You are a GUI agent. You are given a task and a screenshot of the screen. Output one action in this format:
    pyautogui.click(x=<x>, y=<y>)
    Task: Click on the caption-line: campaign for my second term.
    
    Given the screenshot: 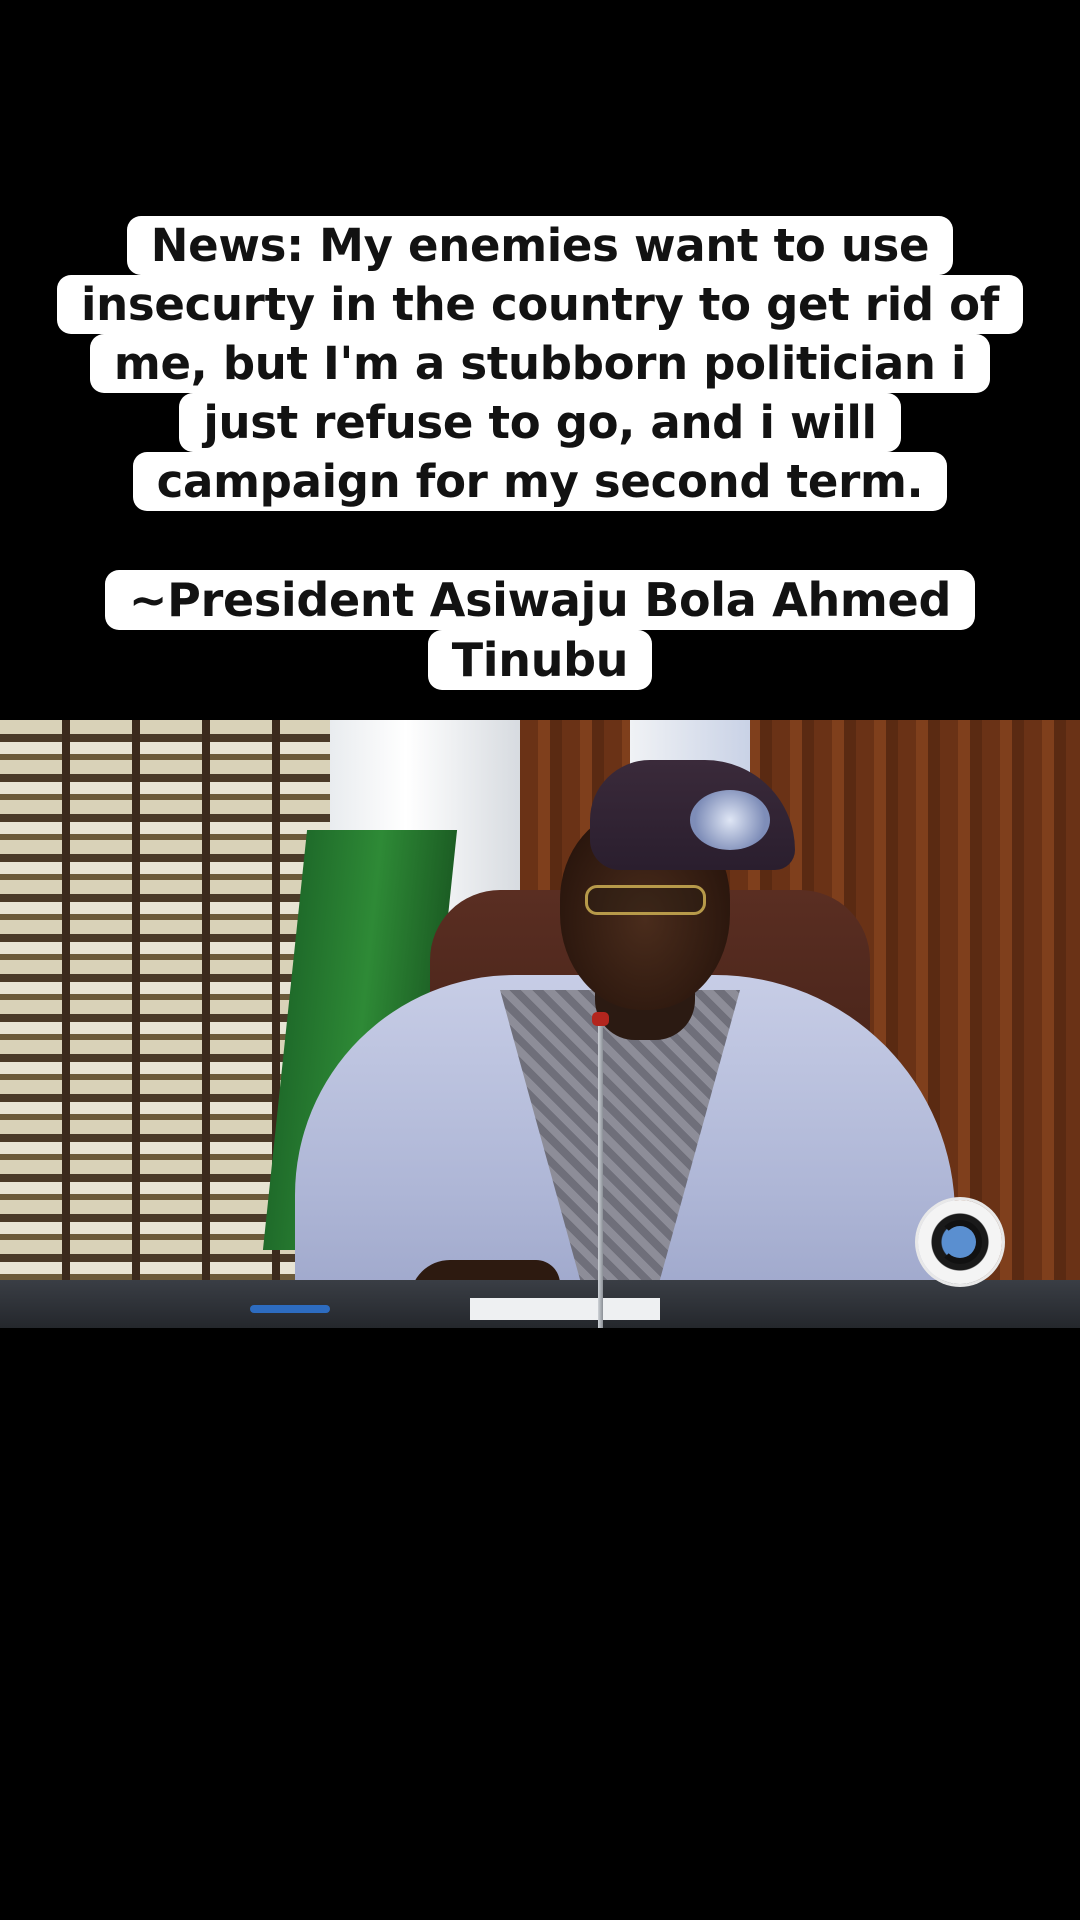 What is the action you would take?
    pyautogui.click(x=540, y=481)
    